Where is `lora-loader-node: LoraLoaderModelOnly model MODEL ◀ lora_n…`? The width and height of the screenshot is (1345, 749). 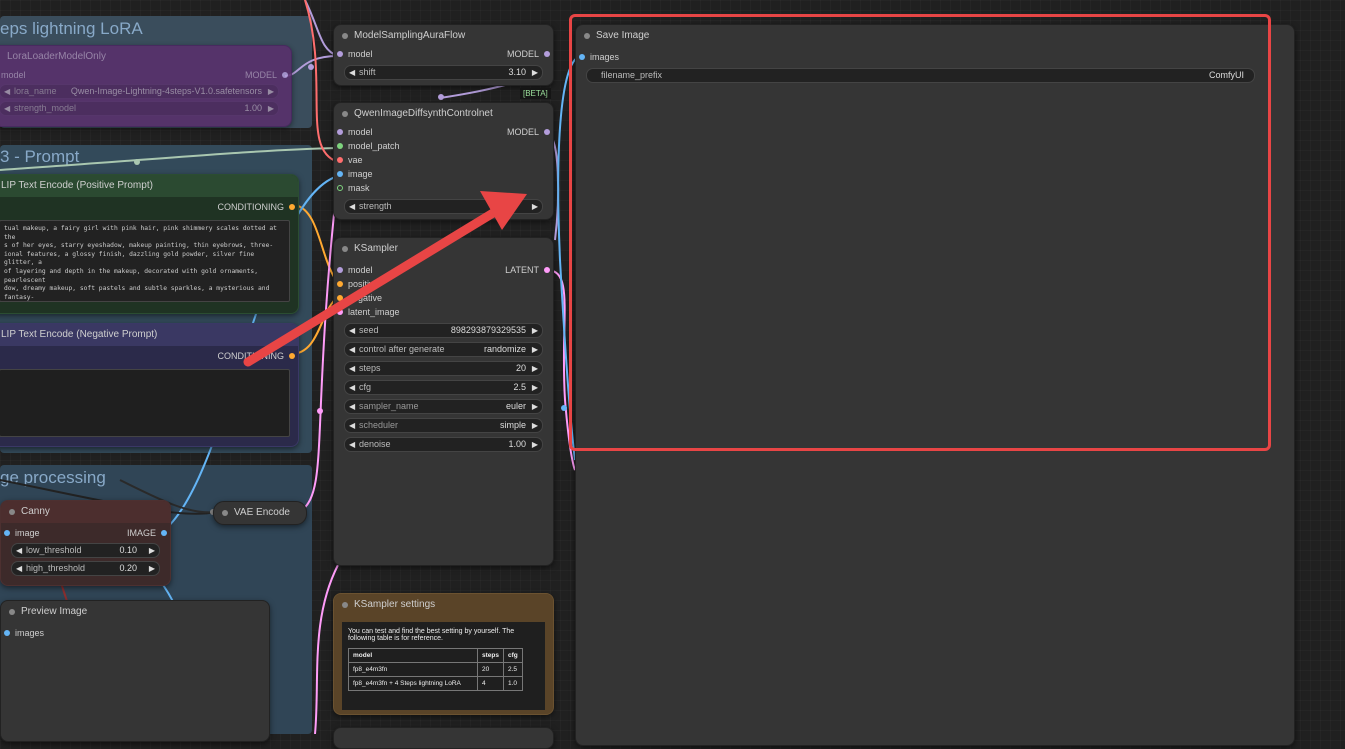 lora-loader-node: LoraLoaderModelOnly model MODEL ◀ lora_n… is located at coordinates (146, 86).